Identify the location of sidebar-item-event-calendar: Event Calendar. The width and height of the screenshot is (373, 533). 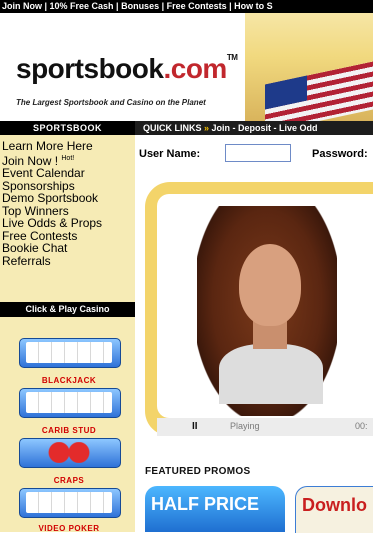
(68, 173).